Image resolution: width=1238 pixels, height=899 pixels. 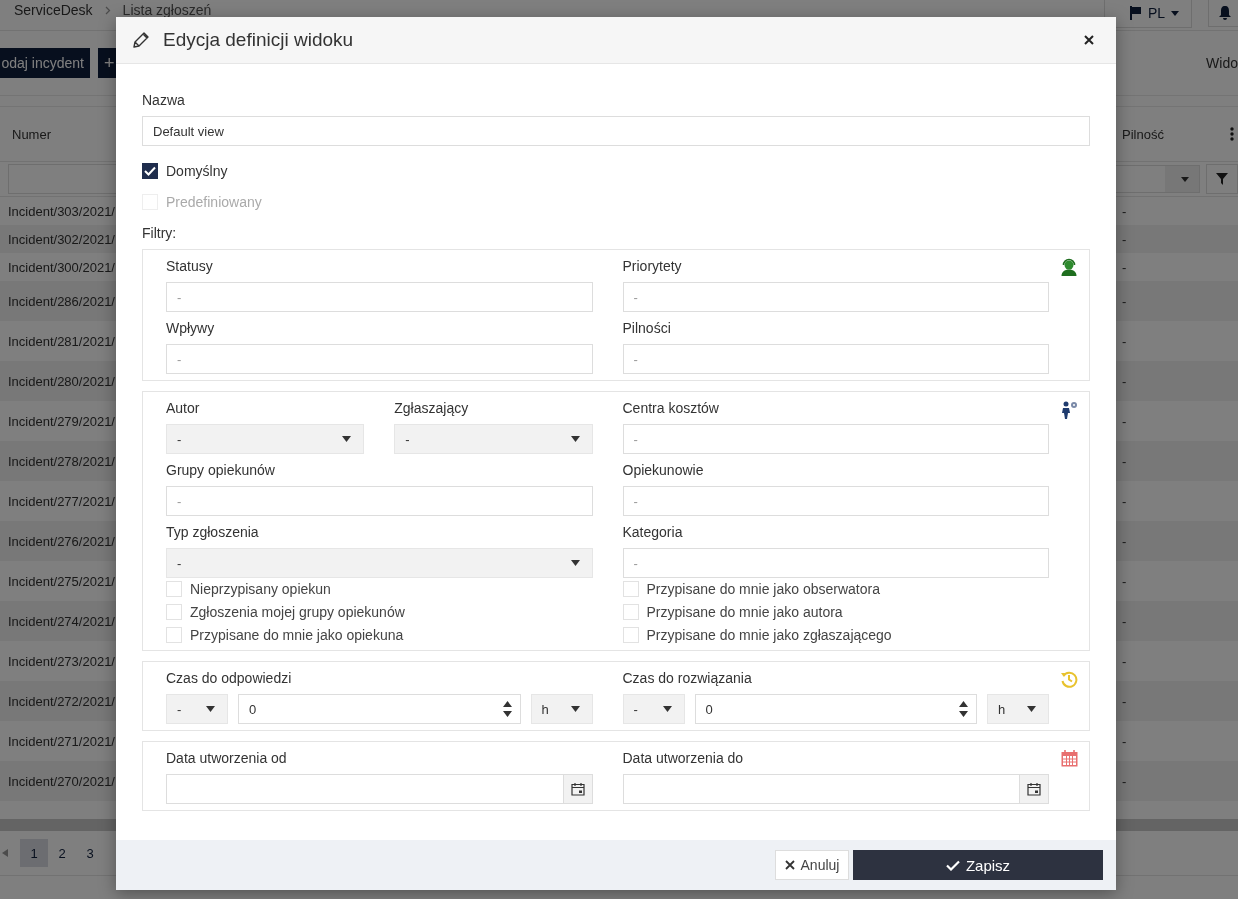 What do you see at coordinates (107, 10) in the screenshot?
I see `chevron-icon` at bounding box center [107, 10].